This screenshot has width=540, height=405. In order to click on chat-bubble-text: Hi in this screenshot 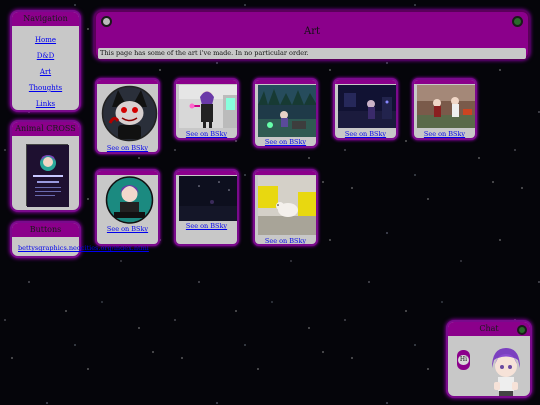, I will do `click(463, 360)`.